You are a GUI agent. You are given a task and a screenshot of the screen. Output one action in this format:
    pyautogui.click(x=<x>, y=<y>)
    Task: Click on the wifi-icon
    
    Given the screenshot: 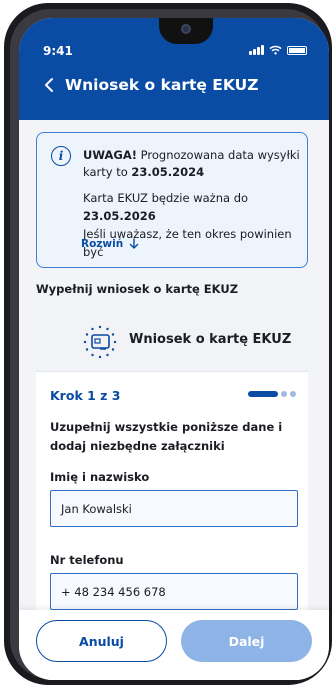 What is the action you would take?
    pyautogui.click(x=275, y=50)
    